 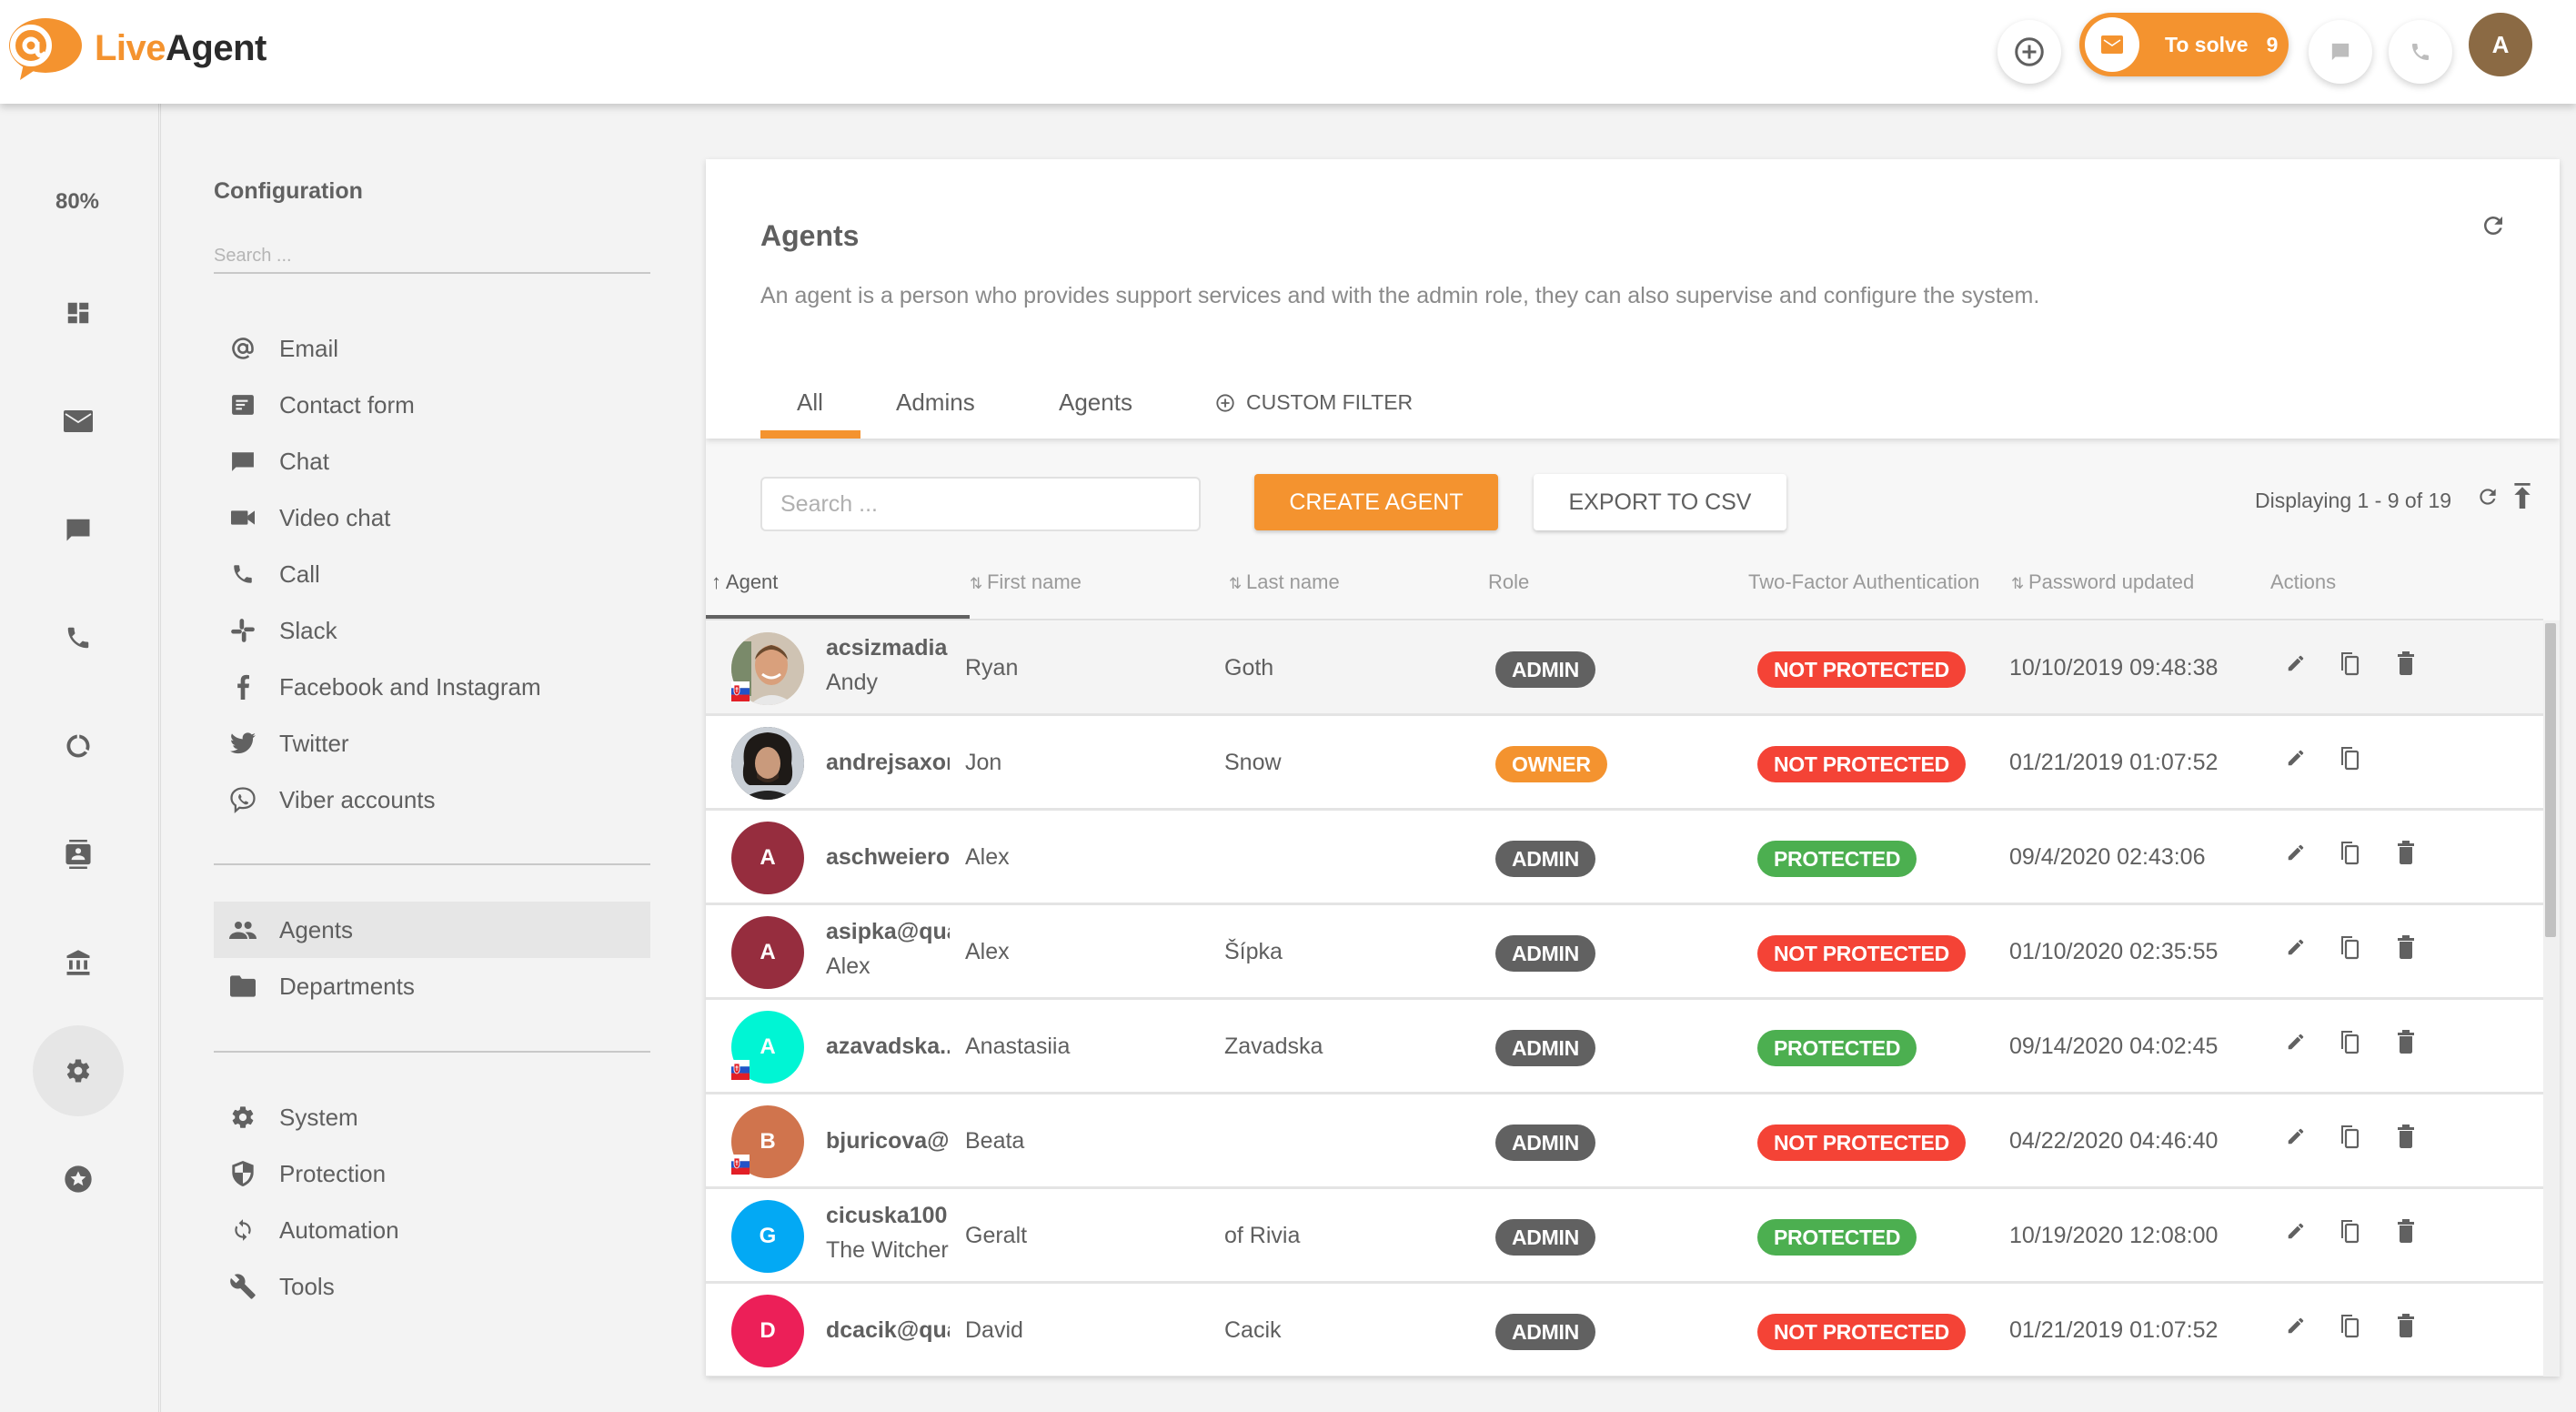 I want to click on config-item-call: Call, so click(x=432, y=574).